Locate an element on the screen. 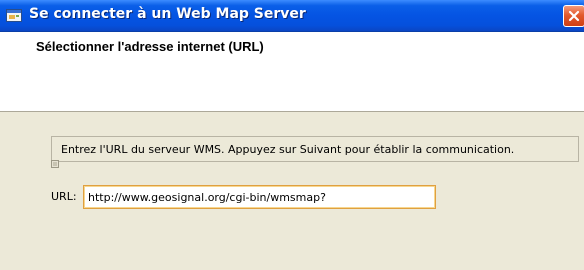 The image size is (584, 270). close-icon is located at coordinates (574, 16).